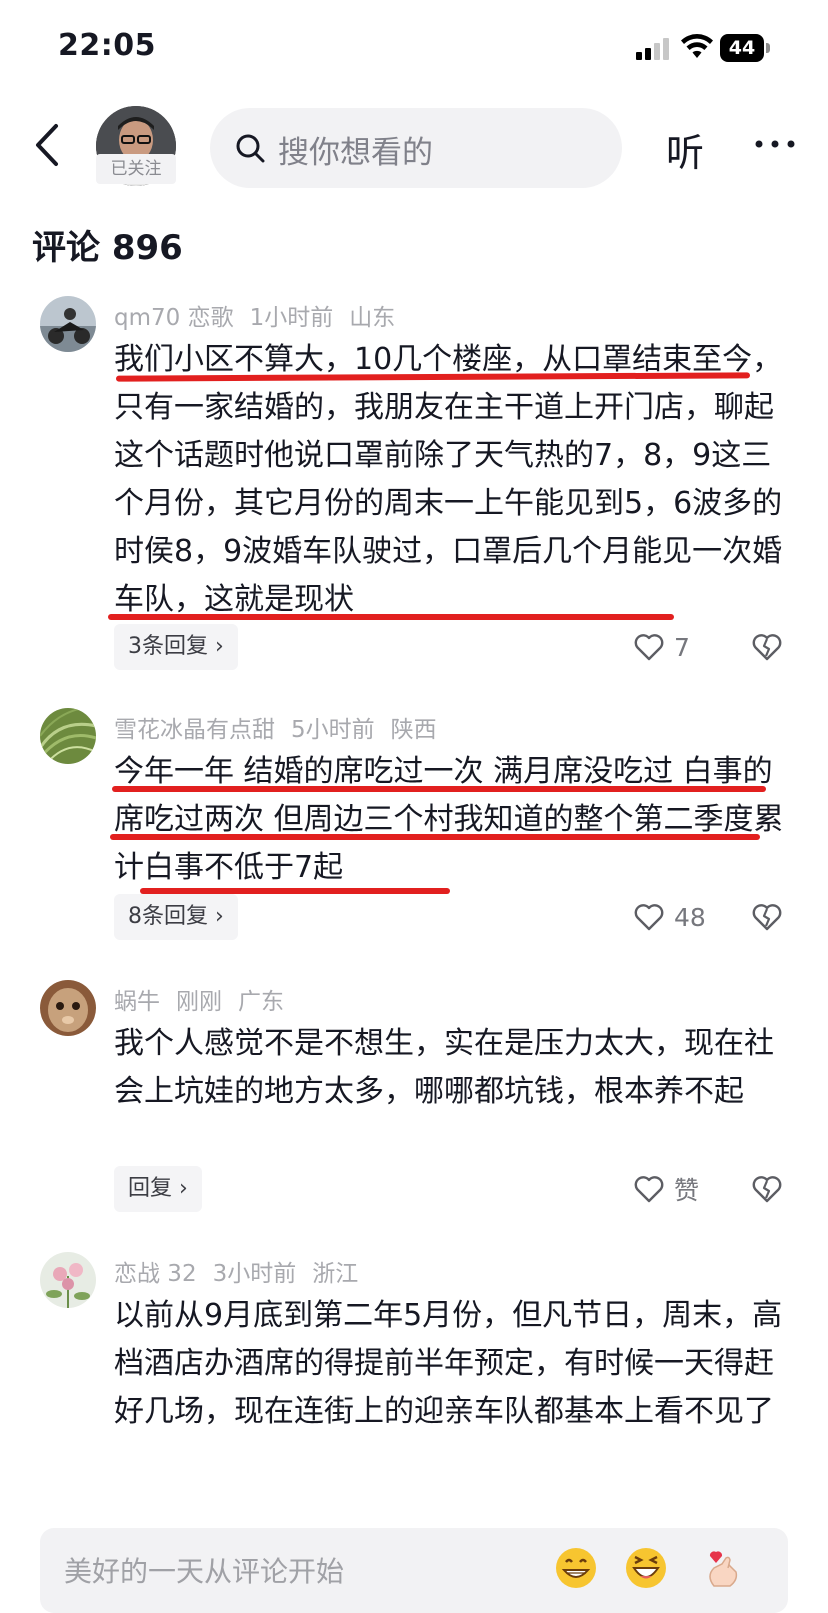 This screenshot has height=1613, width=828. I want to click on comment-meta: 蜗牛 刚刚 广东, so click(207, 999).